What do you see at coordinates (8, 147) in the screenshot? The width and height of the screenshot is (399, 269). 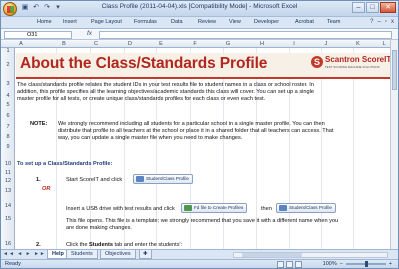 I see `row-header-9: 9` at bounding box center [8, 147].